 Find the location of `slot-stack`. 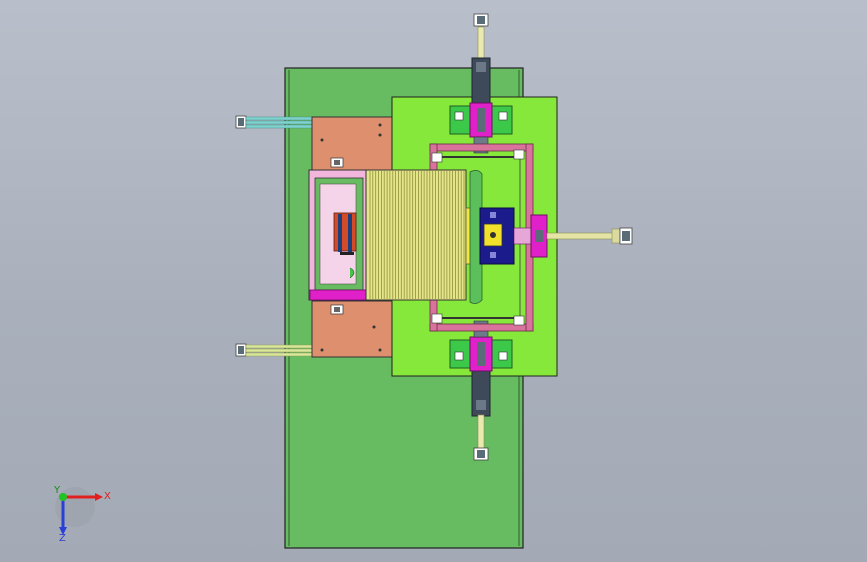

slot-stack is located at coordinates (416, 235).